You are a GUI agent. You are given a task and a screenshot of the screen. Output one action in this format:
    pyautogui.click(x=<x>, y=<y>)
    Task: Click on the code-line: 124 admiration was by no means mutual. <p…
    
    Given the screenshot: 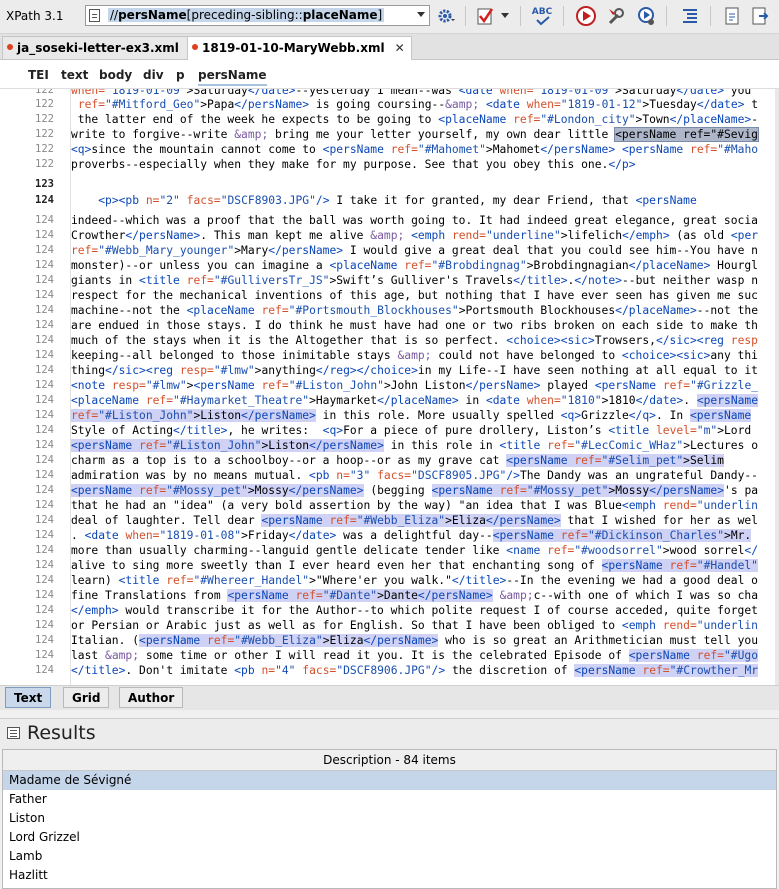 What is the action you would take?
    pyautogui.click(x=389, y=475)
    